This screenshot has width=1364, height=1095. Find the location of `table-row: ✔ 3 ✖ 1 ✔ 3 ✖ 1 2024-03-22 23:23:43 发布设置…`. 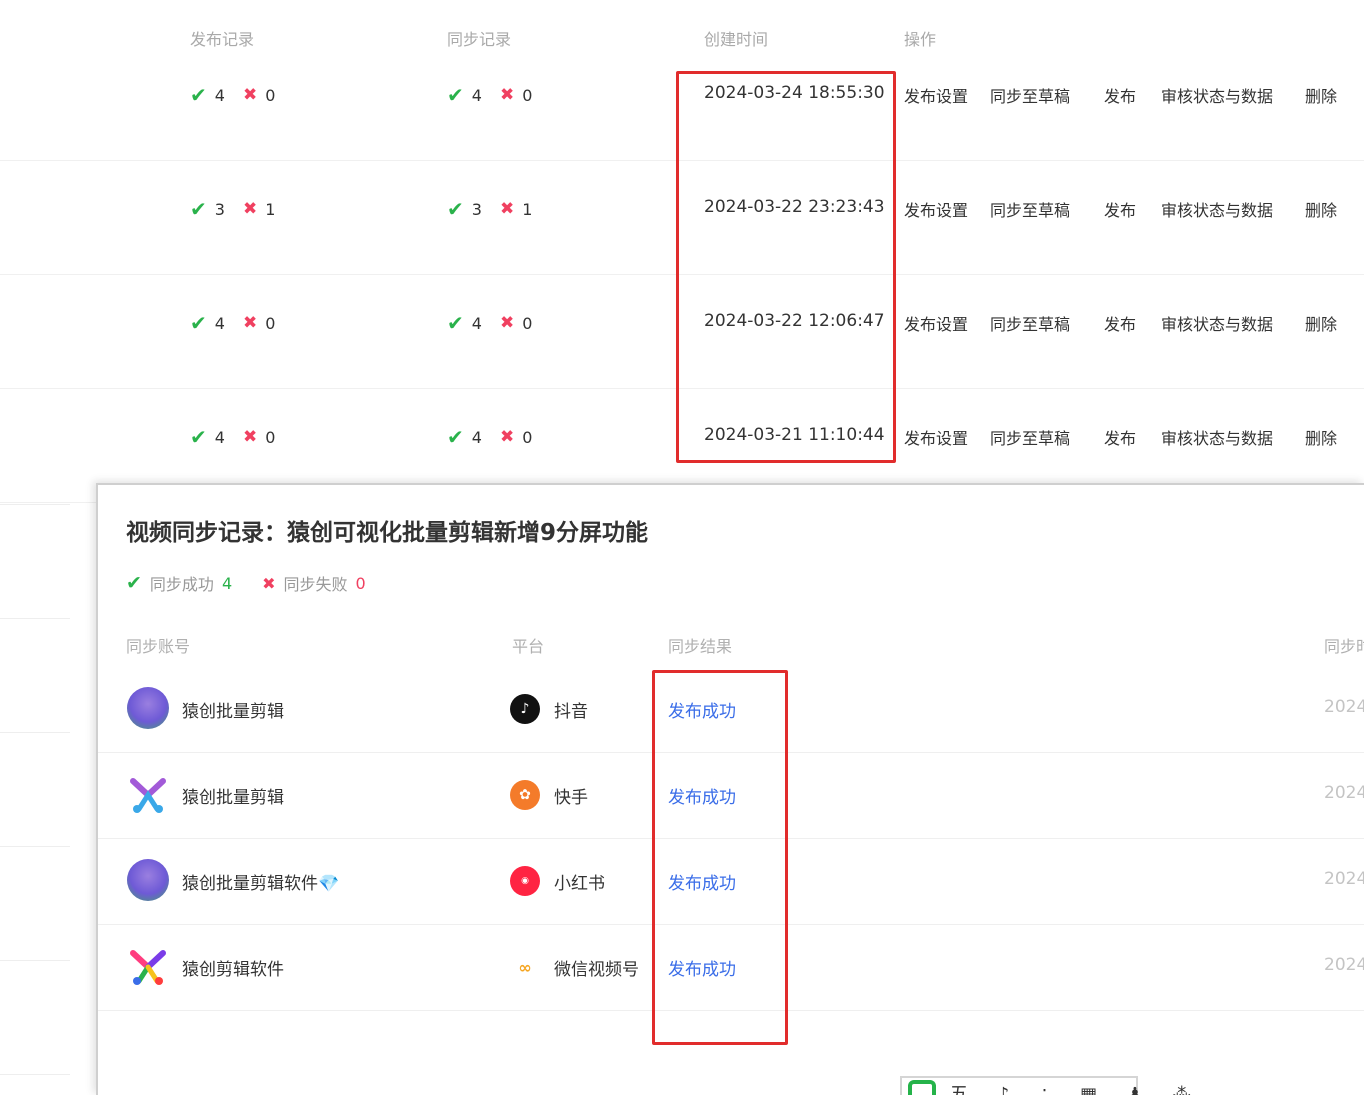

table-row: ✔ 3 ✖ 1 ✔ 3 ✖ 1 2024-03-22 23:23:43 发布设置… is located at coordinates (682, 218).